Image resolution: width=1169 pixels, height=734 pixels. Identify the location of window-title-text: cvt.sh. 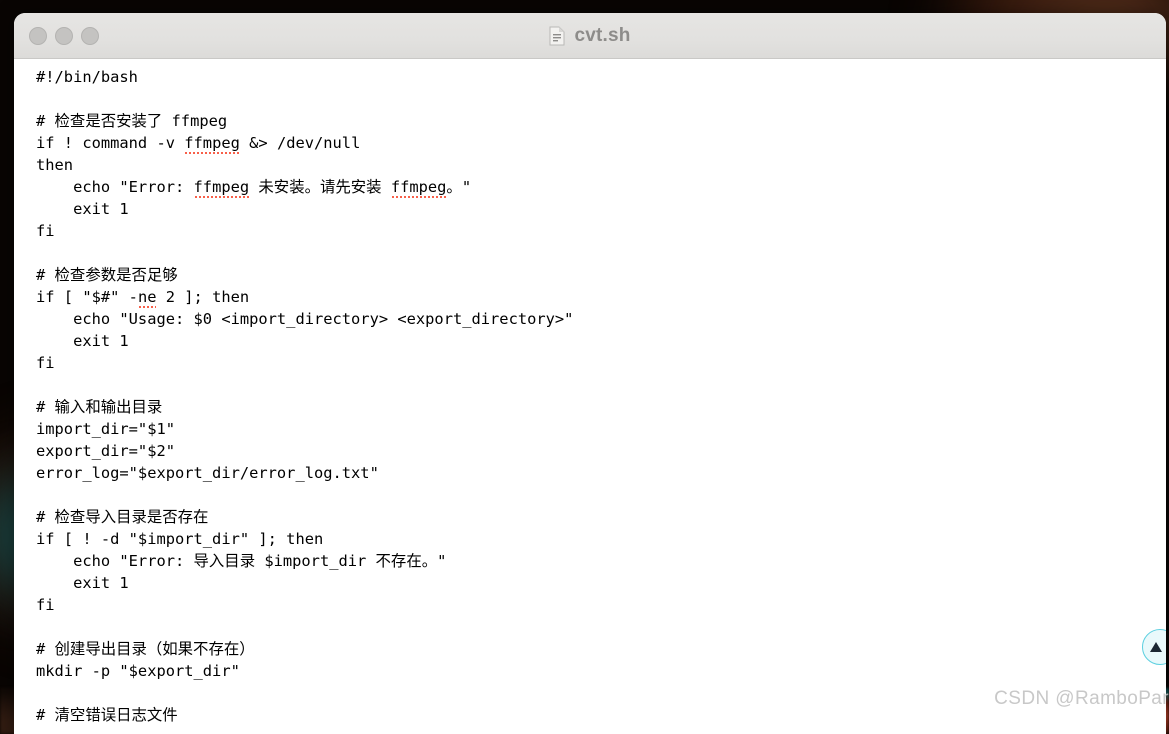
(602, 35).